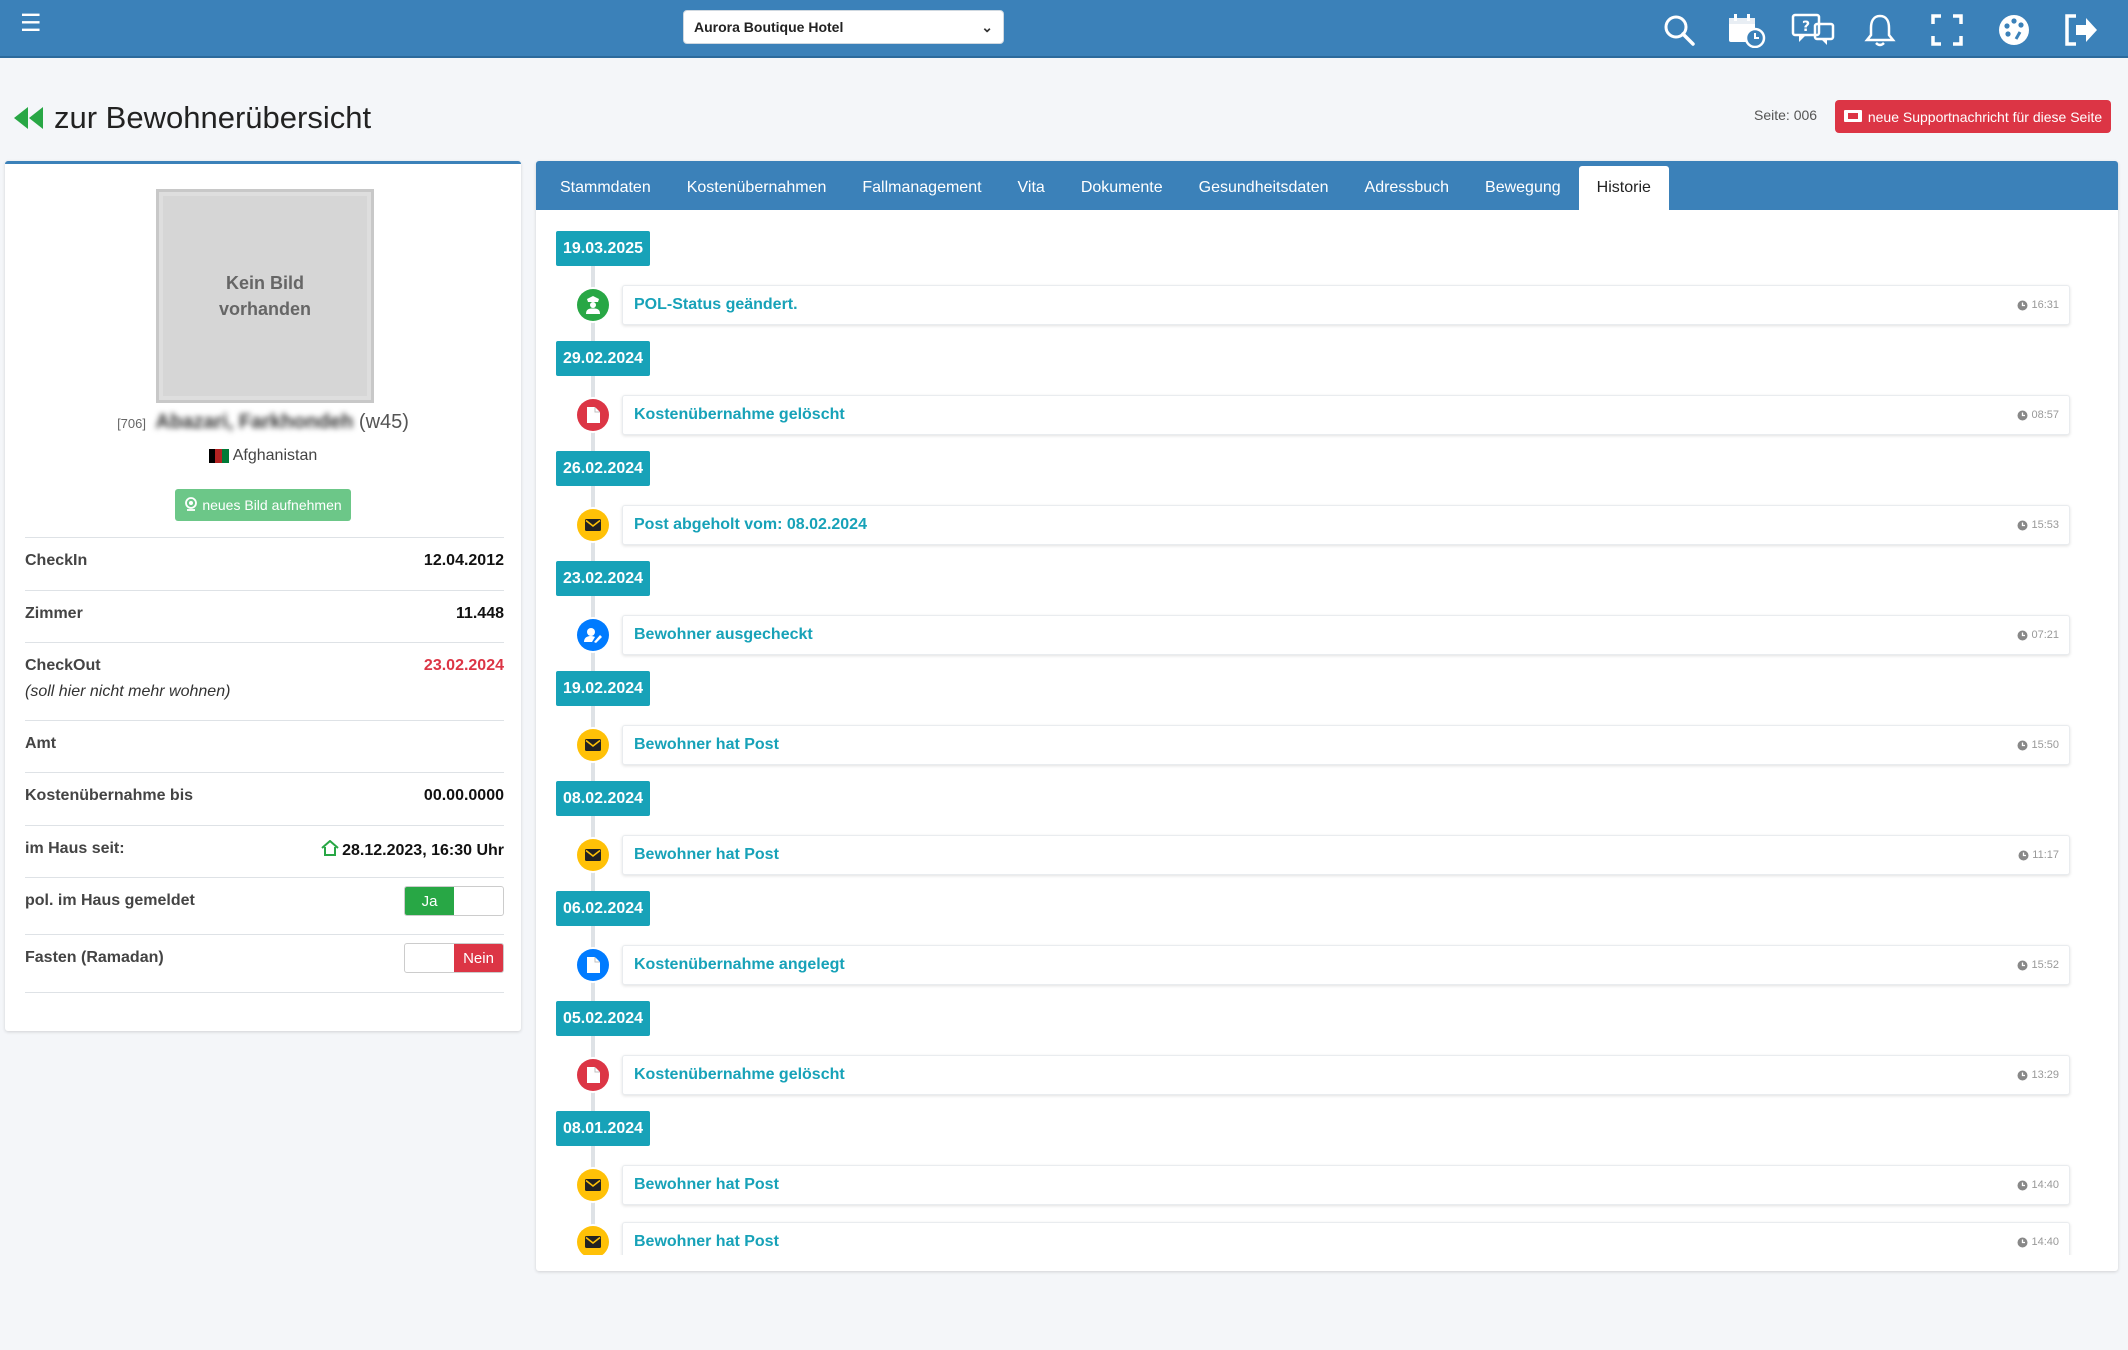  I want to click on timeline-date-label: 19.02.2024, so click(603, 688).